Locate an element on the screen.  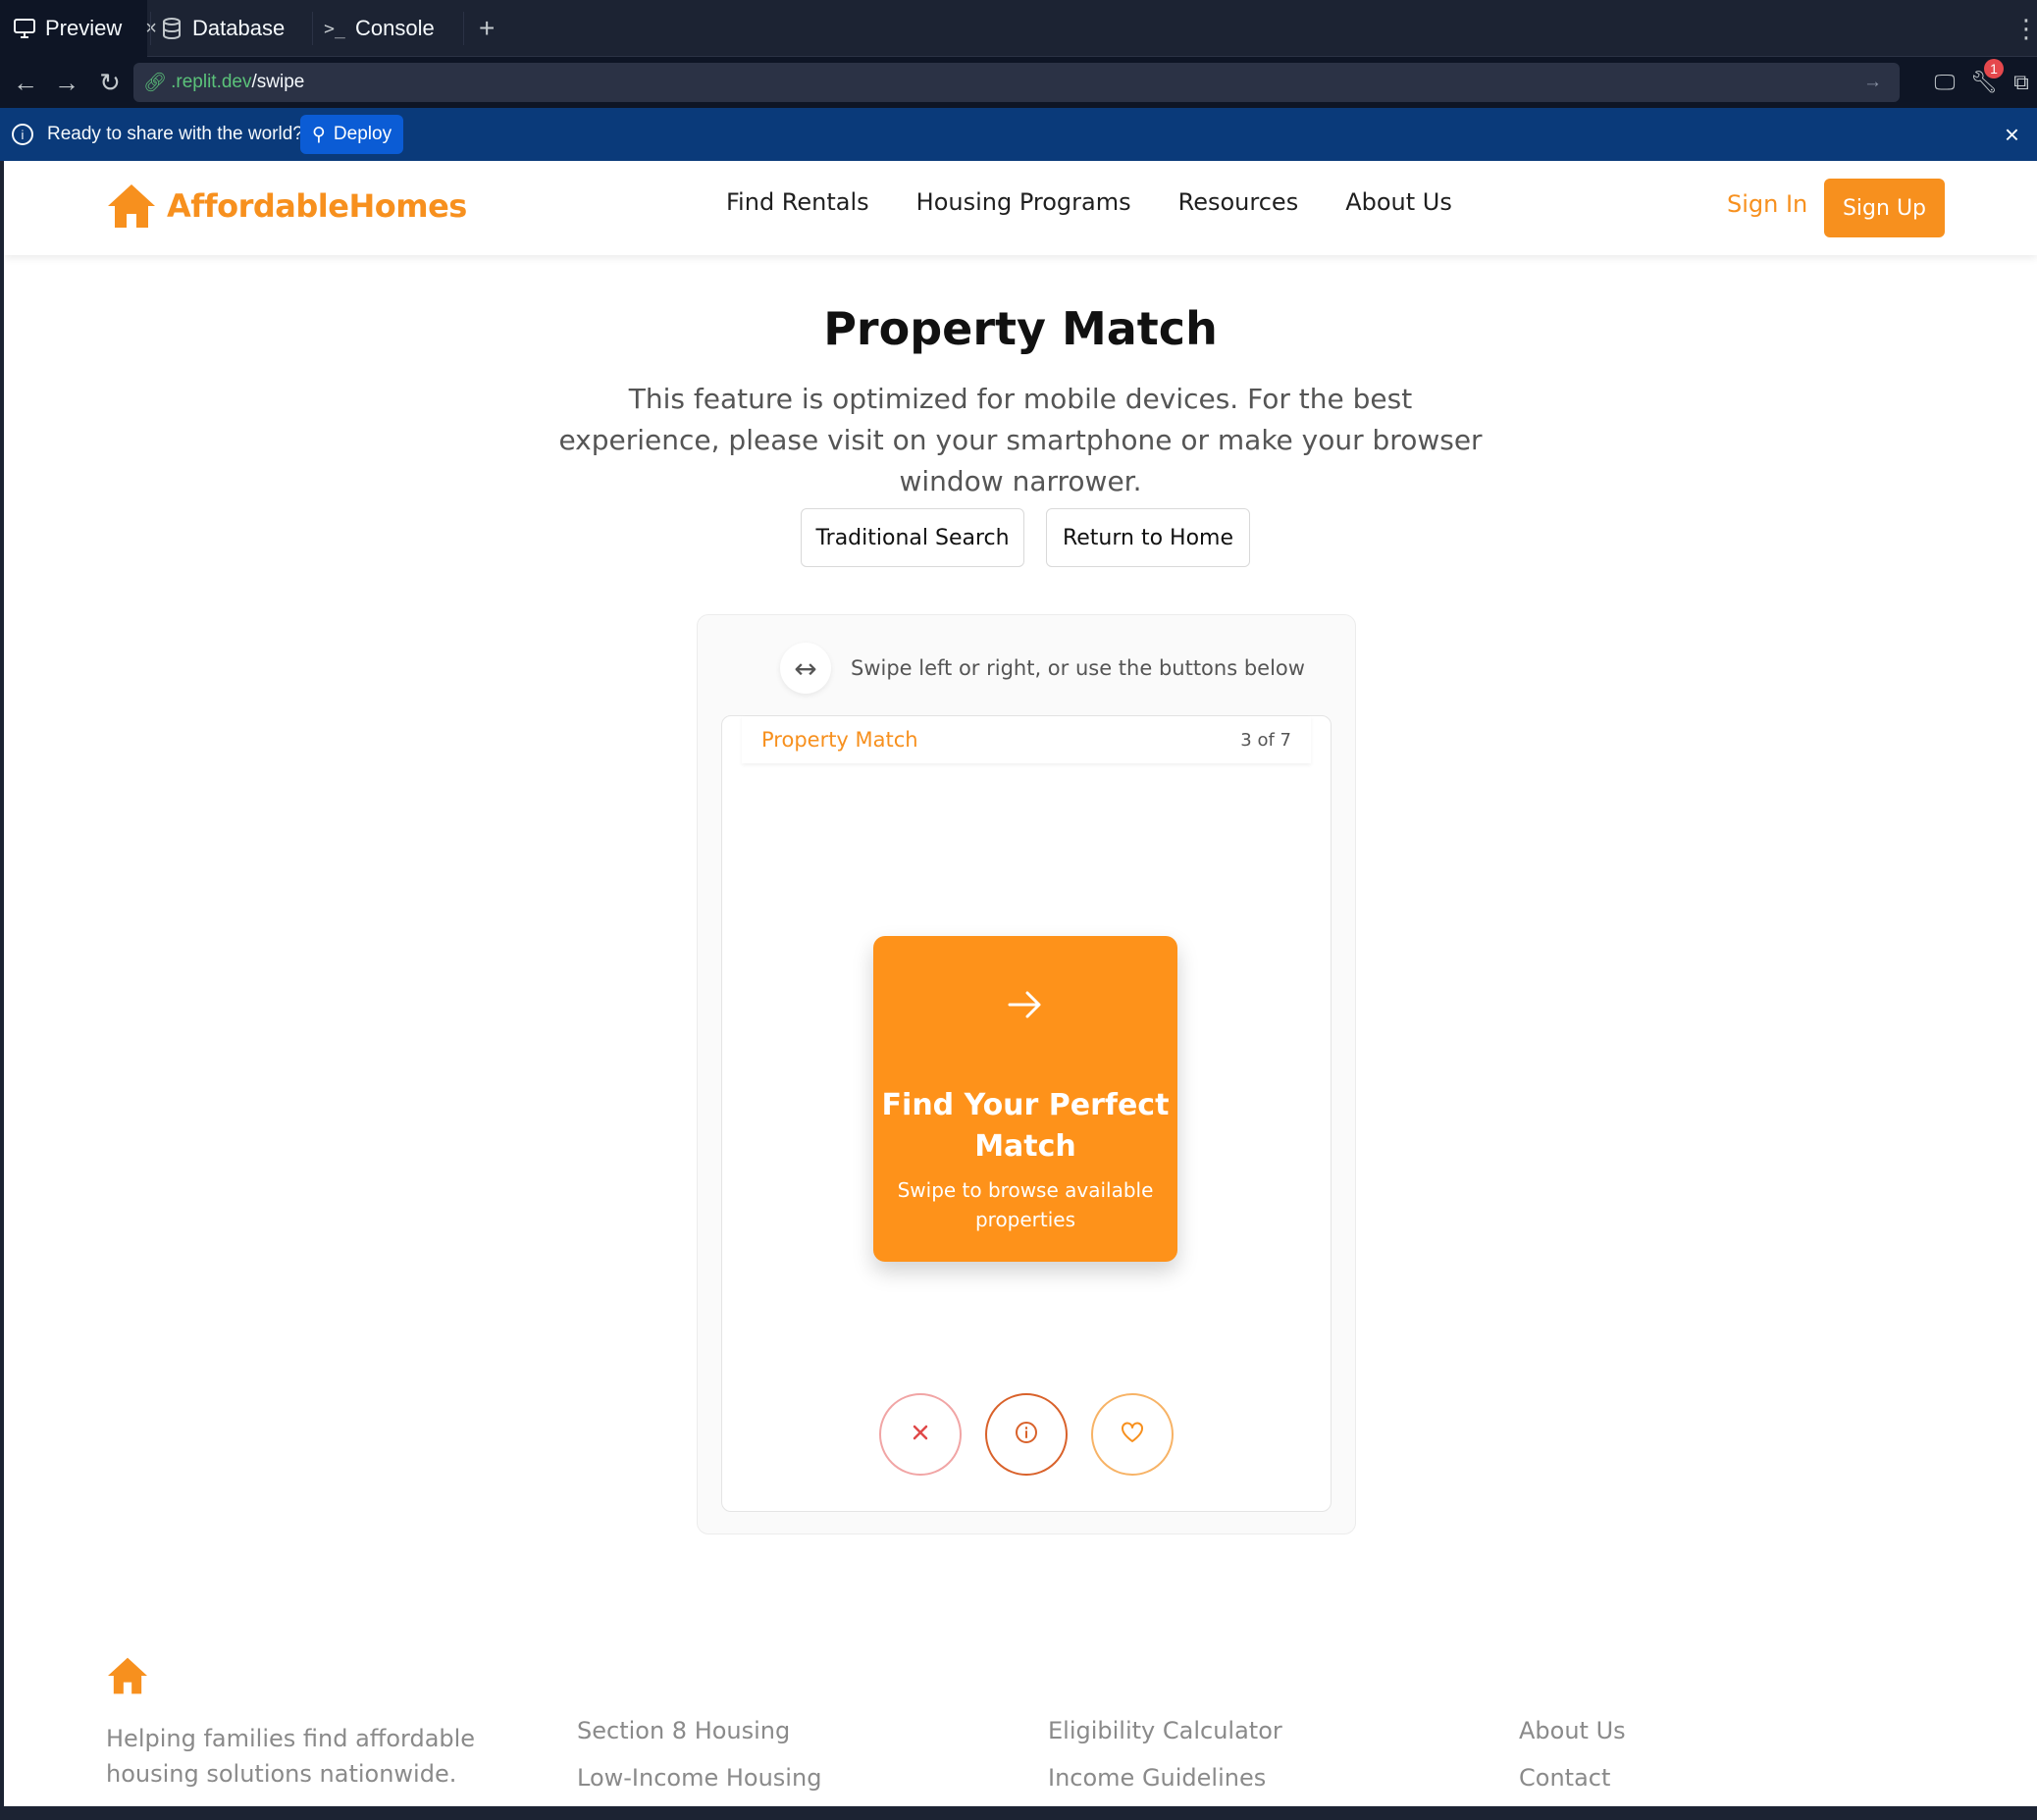
footer-link-section8: Section 8 Housing is located at coordinates (683, 1730).